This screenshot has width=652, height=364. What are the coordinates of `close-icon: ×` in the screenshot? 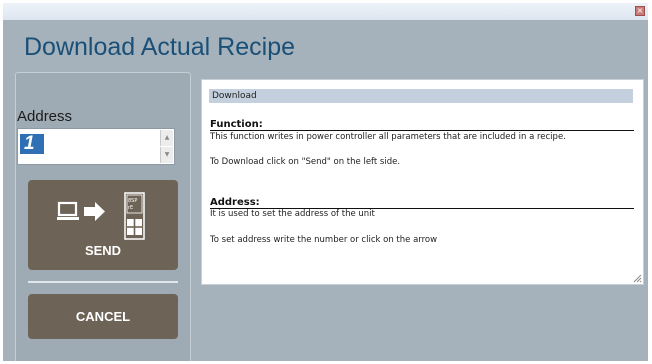 It's located at (640, 11).